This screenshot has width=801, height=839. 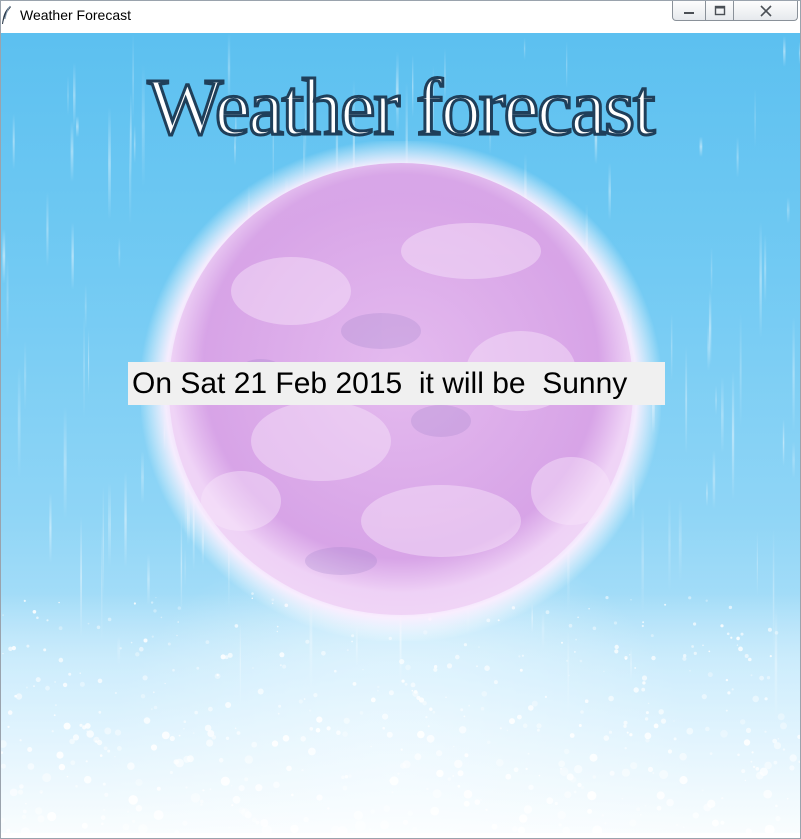 What do you see at coordinates (400, 16) in the screenshot?
I see `title-bar: Weather Forecast` at bounding box center [400, 16].